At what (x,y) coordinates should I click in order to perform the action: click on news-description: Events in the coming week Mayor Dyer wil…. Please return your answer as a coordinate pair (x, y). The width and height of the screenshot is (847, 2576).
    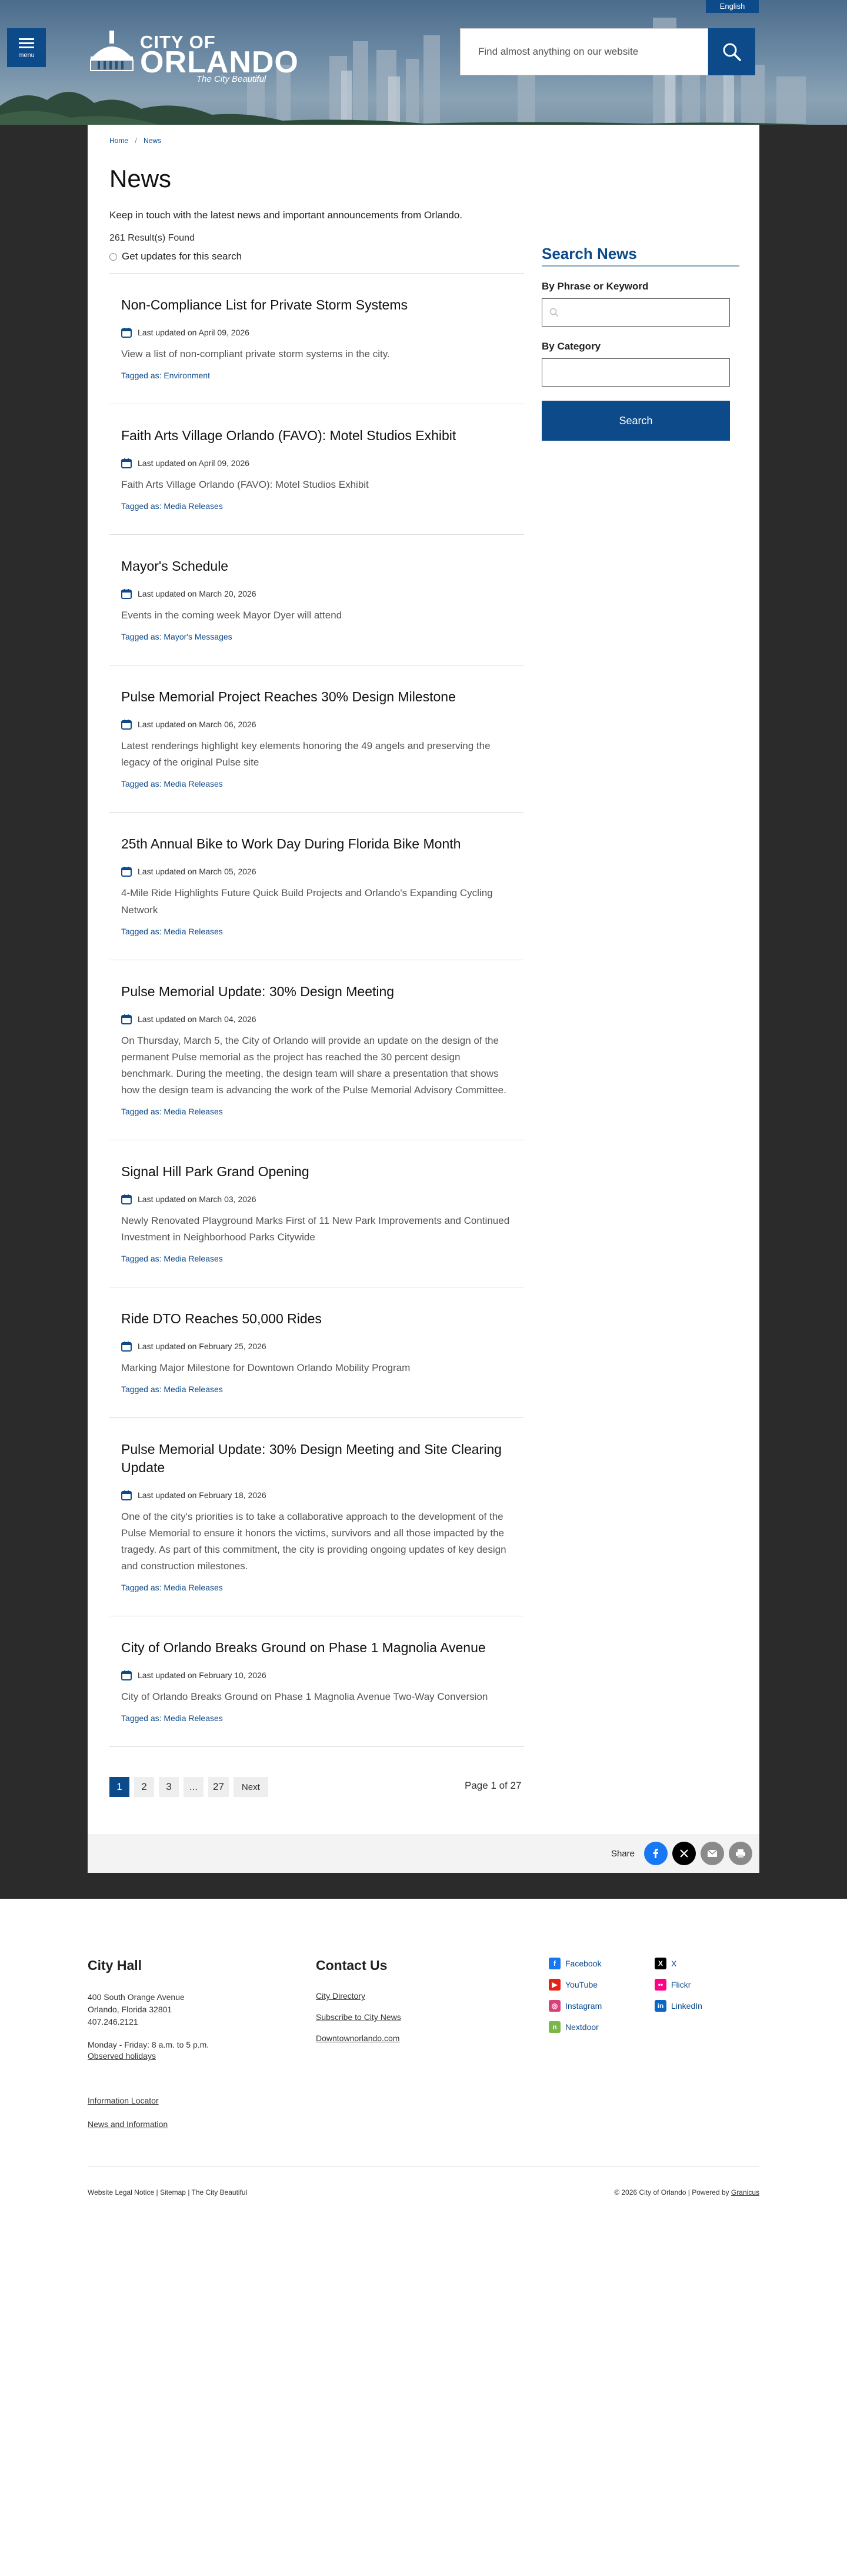
    Looking at the image, I should click on (231, 615).